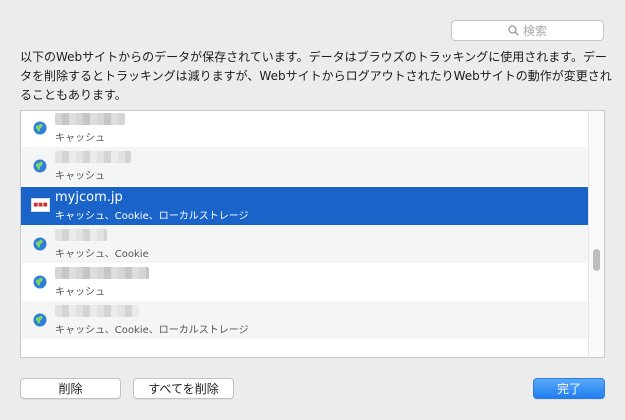  I want to click on site-detail: キャッシュ、Cookie, so click(102, 254).